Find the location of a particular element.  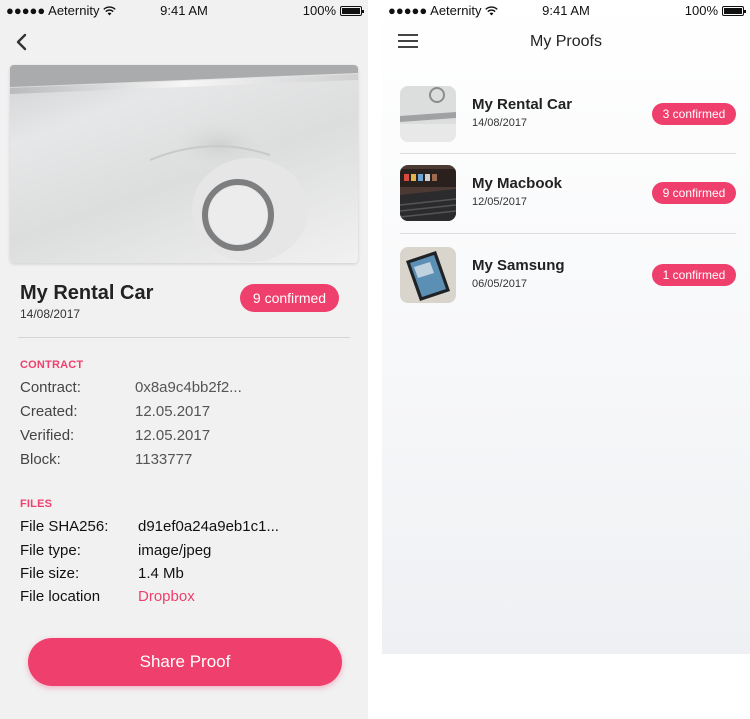

samsung-thumbnail is located at coordinates (428, 275).